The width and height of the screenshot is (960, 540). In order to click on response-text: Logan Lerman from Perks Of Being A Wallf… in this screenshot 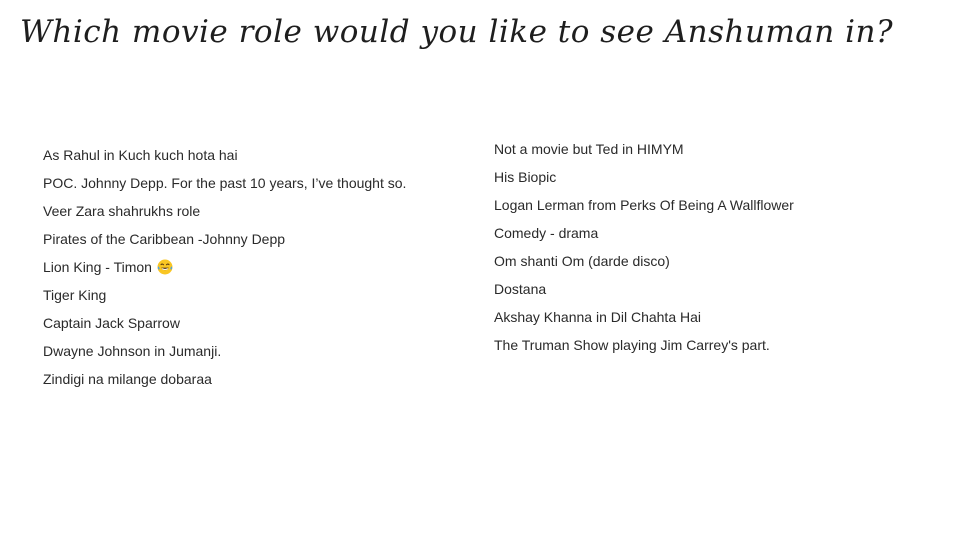, I will do `click(644, 205)`.